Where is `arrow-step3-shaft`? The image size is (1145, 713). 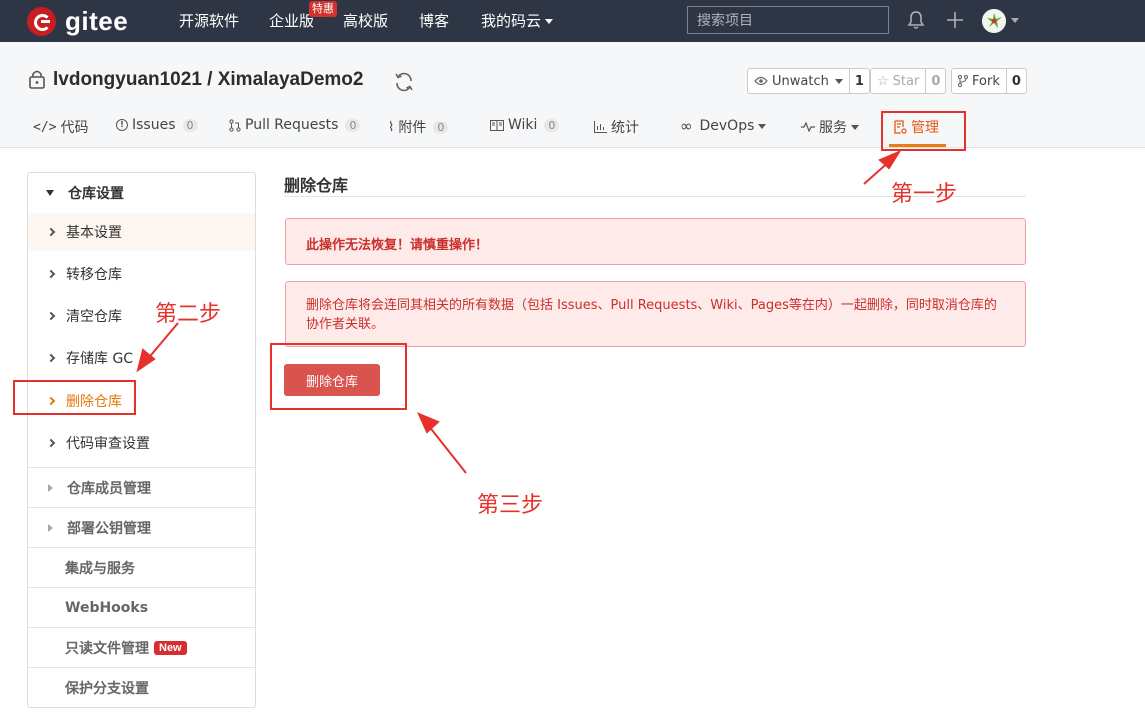
arrow-step3-shaft is located at coordinates (447, 449).